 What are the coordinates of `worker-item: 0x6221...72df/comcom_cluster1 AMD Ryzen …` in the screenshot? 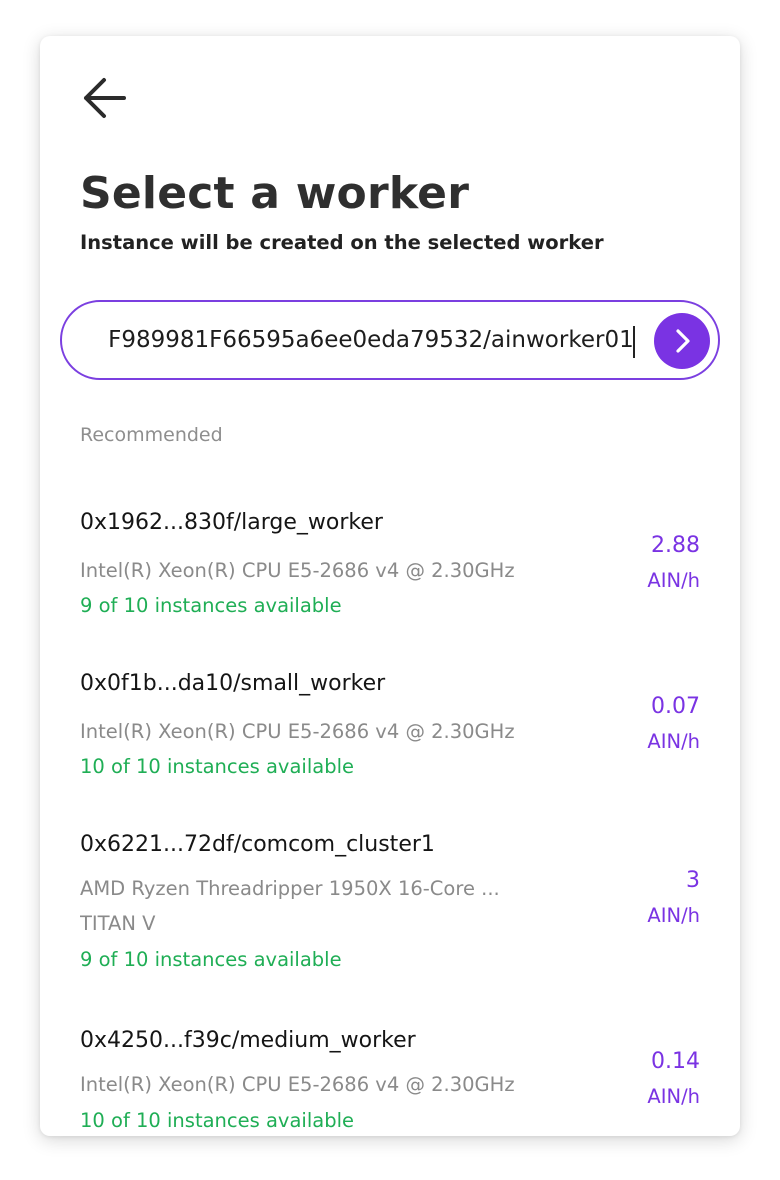 It's located at (390, 913).